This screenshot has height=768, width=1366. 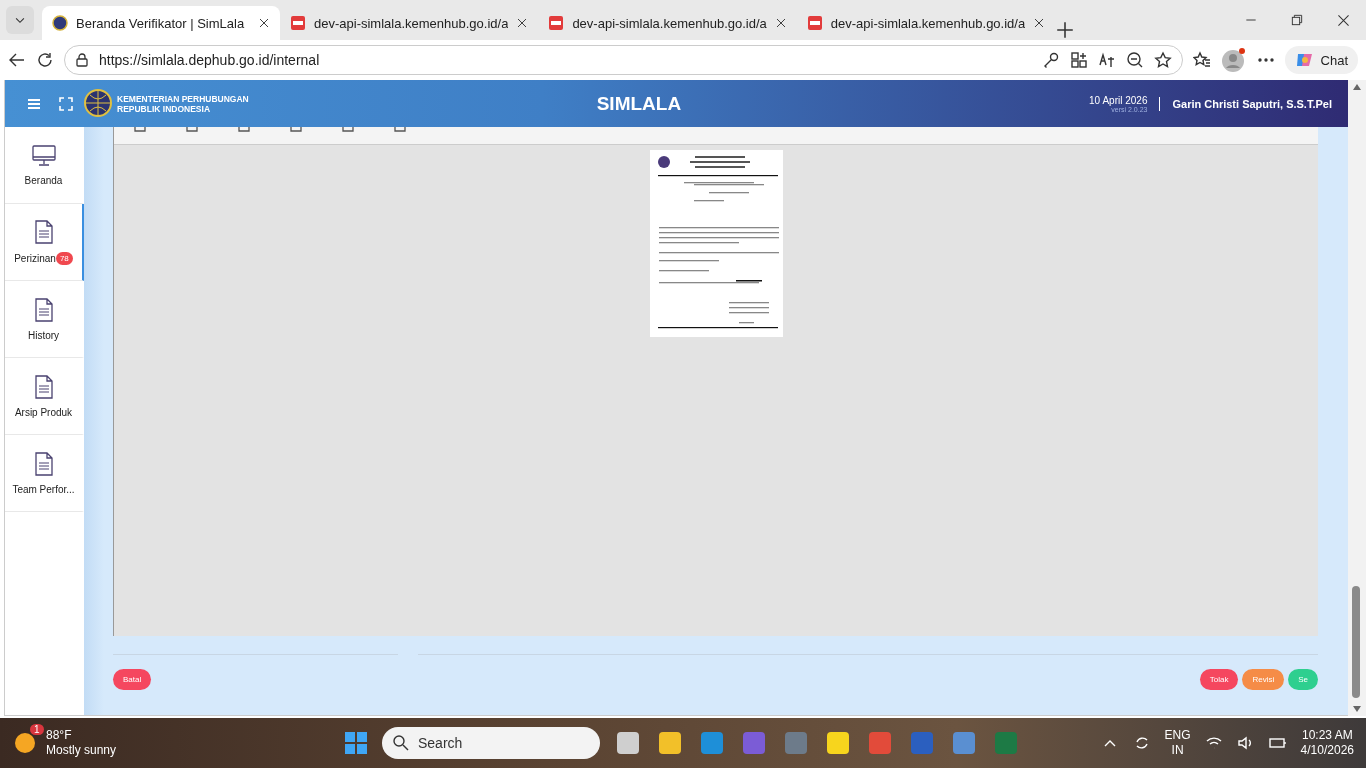 What do you see at coordinates (1357, 709) in the screenshot?
I see `scroll-down-icon` at bounding box center [1357, 709].